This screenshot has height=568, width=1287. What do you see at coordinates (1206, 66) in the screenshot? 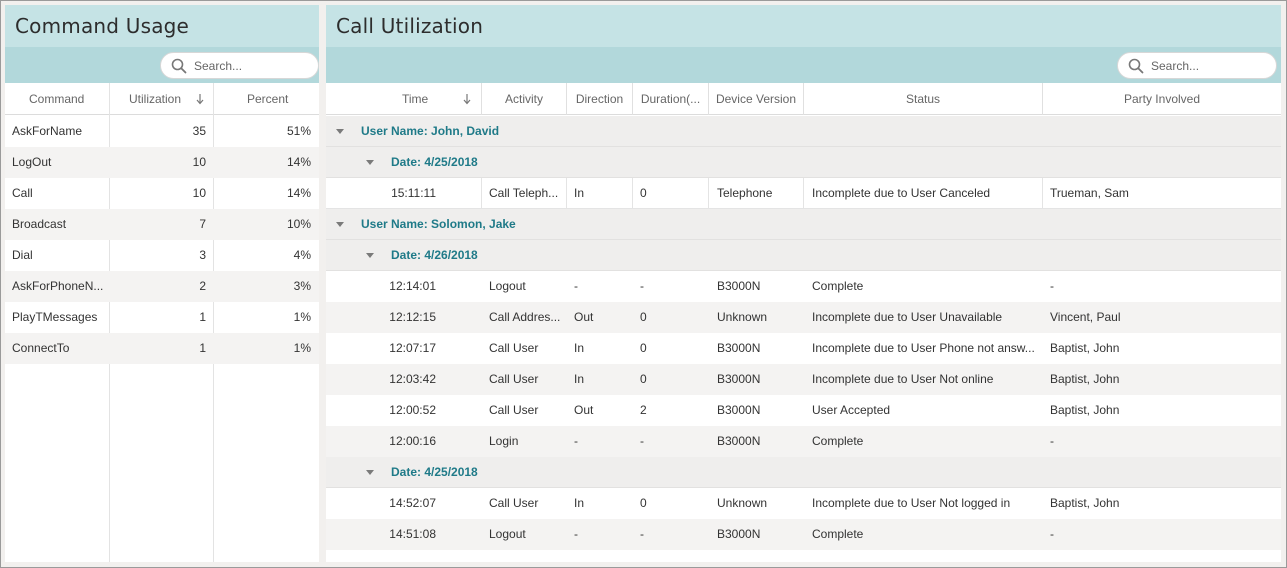
I see `call-utilization-search-input` at bounding box center [1206, 66].